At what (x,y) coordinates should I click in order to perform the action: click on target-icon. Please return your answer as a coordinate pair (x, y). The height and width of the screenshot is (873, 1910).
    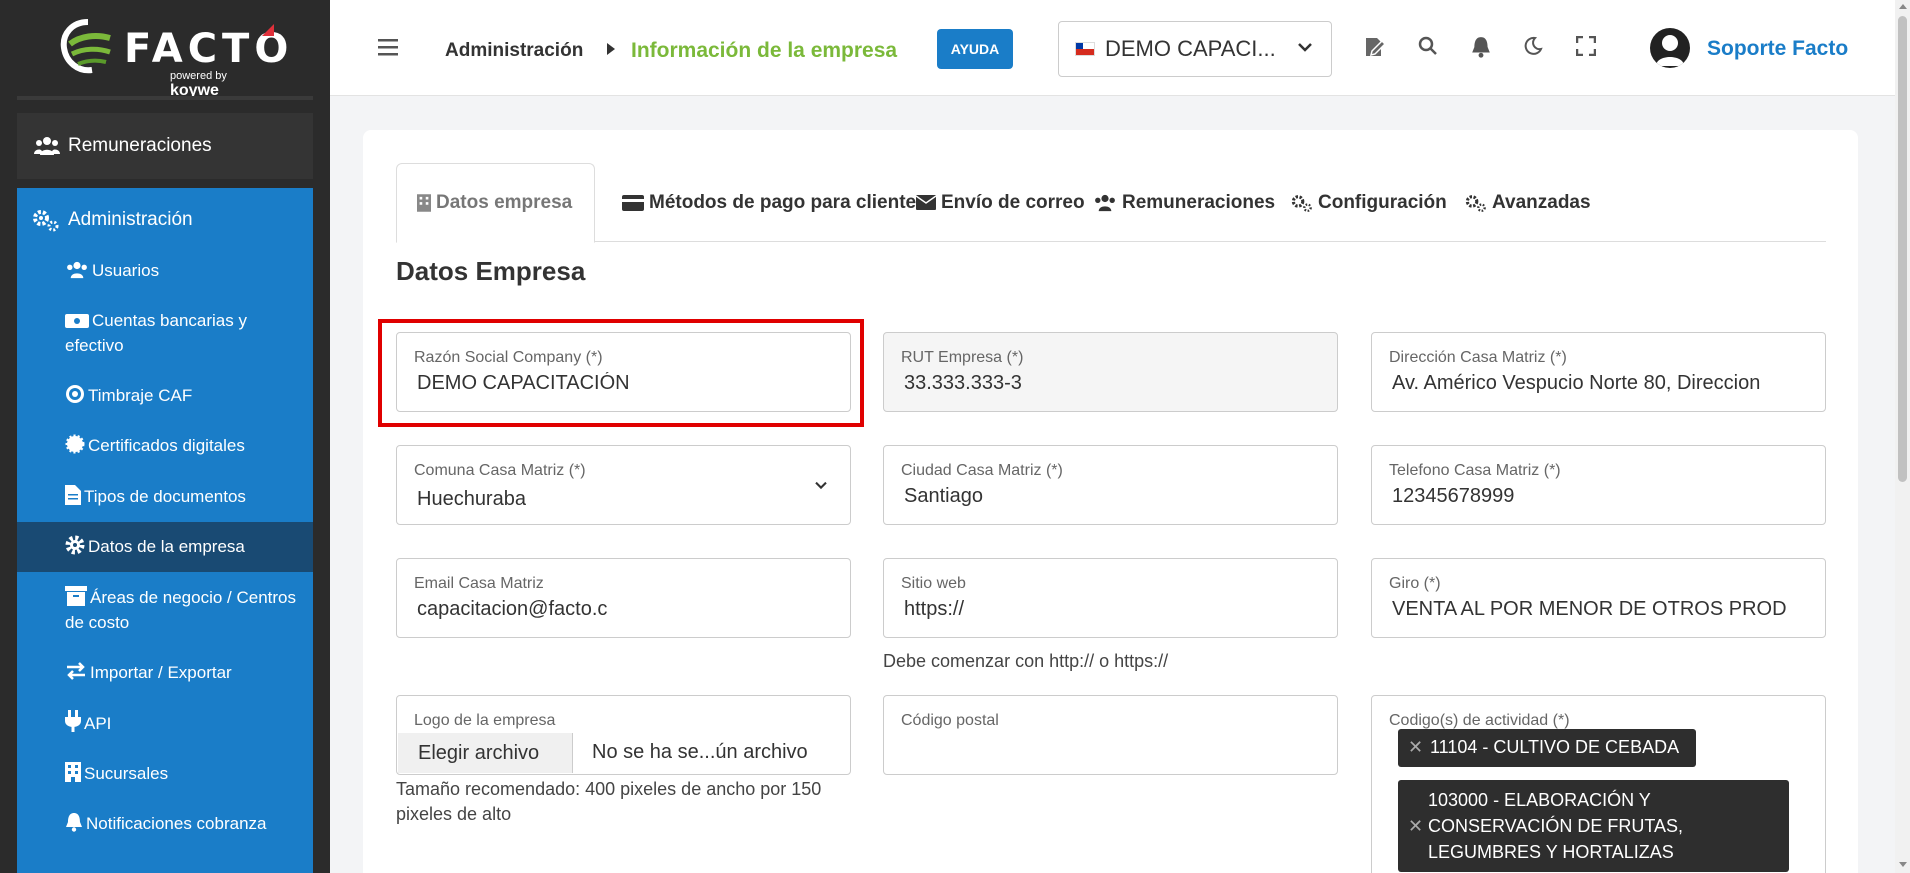
    Looking at the image, I should click on (75, 394).